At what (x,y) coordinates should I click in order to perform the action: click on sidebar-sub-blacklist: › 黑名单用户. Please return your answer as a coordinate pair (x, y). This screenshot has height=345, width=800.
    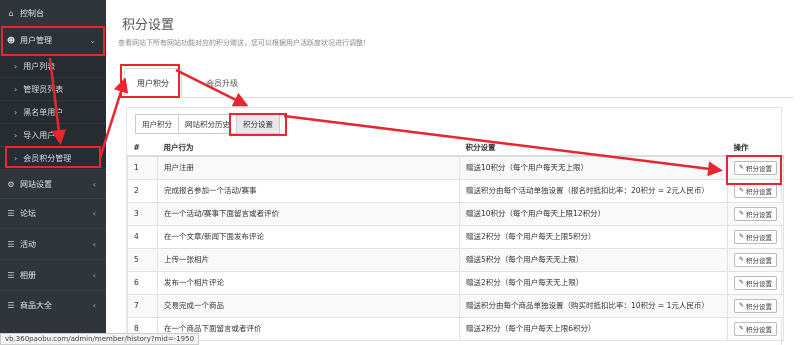
    Looking at the image, I should click on (53, 112).